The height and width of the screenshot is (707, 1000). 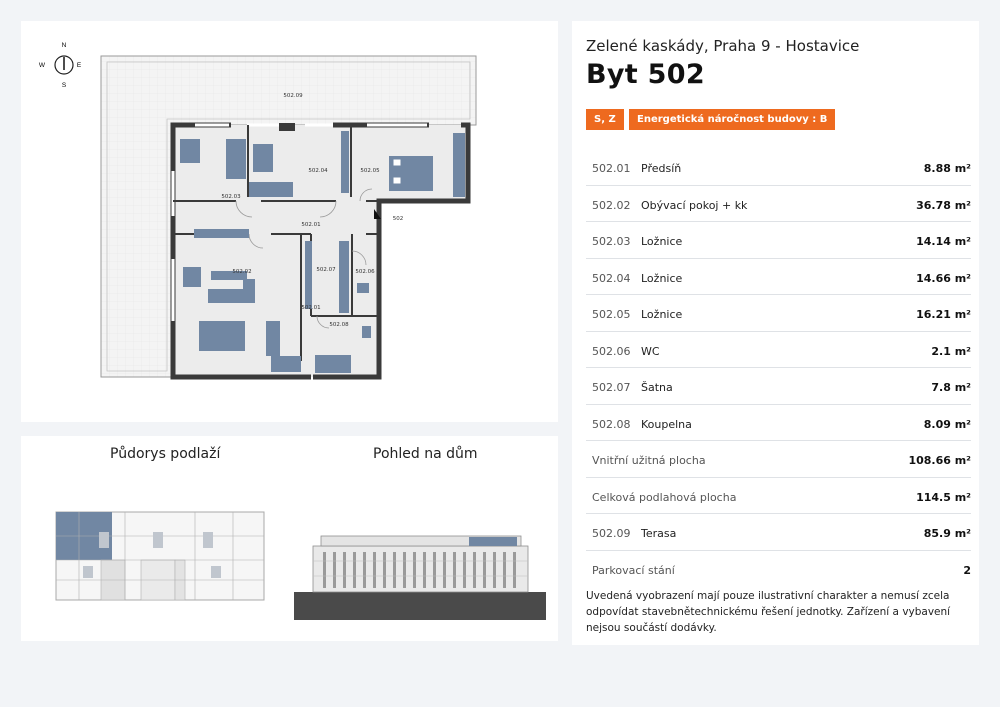 I want to click on interior-area-row: Vnitřní užitná plocha 108.66 m², so click(x=778, y=459).